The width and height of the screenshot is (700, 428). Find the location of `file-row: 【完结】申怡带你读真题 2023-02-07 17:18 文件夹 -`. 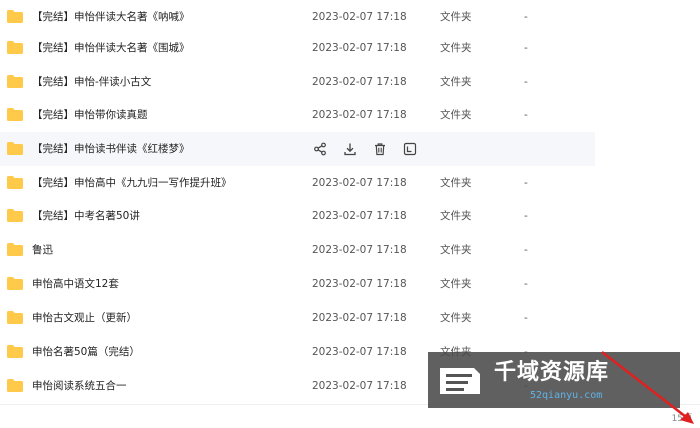

file-row: 【完结】申怡带你读真题 2023-02-07 17:18 文件夹 - is located at coordinates (297, 115).